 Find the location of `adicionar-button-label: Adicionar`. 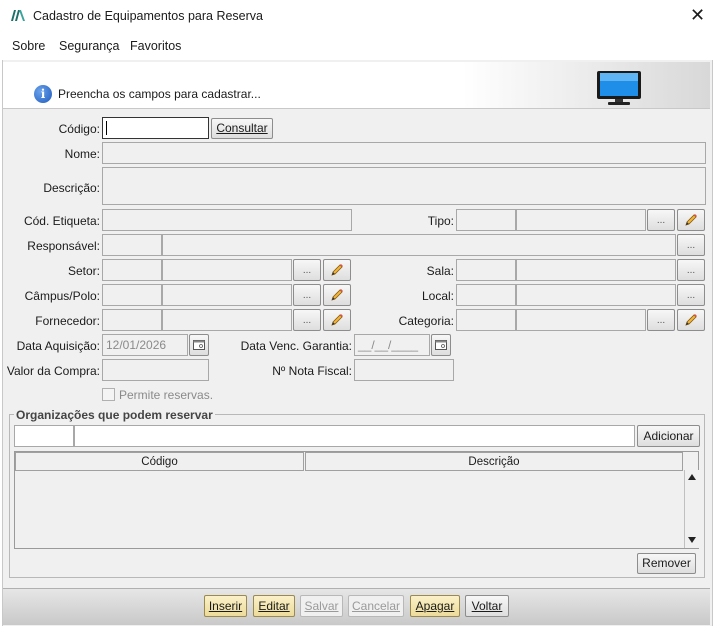

adicionar-button-label: Adicionar is located at coordinates (668, 436).